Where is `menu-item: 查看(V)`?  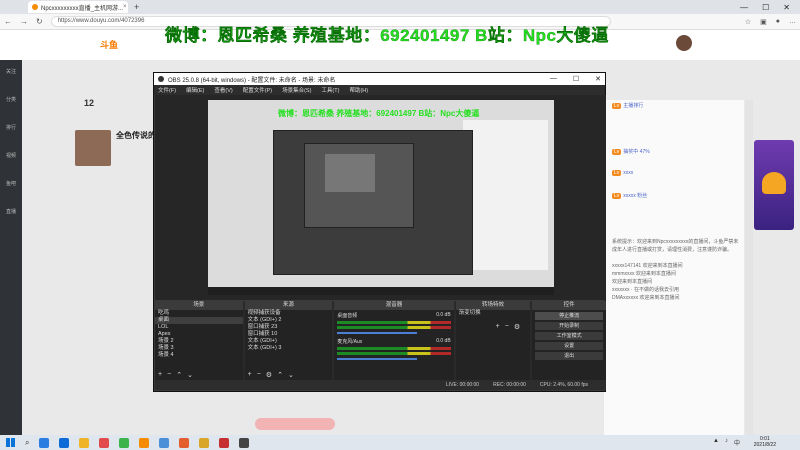
menu-item: 查看(V) is located at coordinates (223, 90).